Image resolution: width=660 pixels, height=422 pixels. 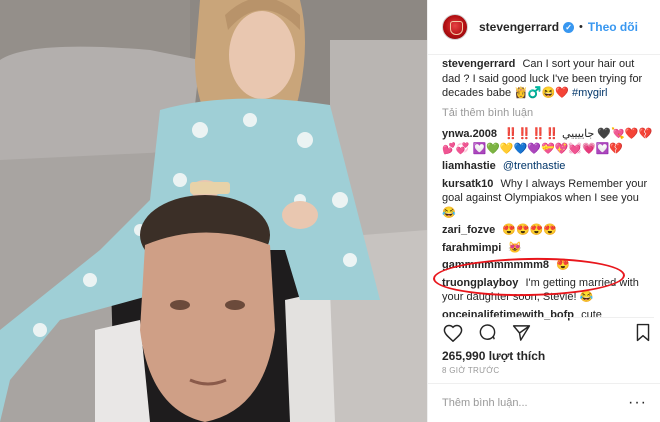 I want to click on comment-emoji: 😻, so click(x=515, y=247).